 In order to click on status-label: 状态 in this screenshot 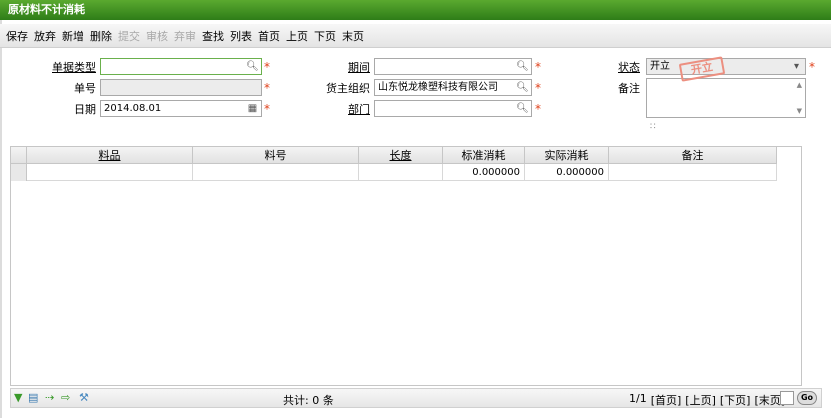, I will do `click(610, 67)`.